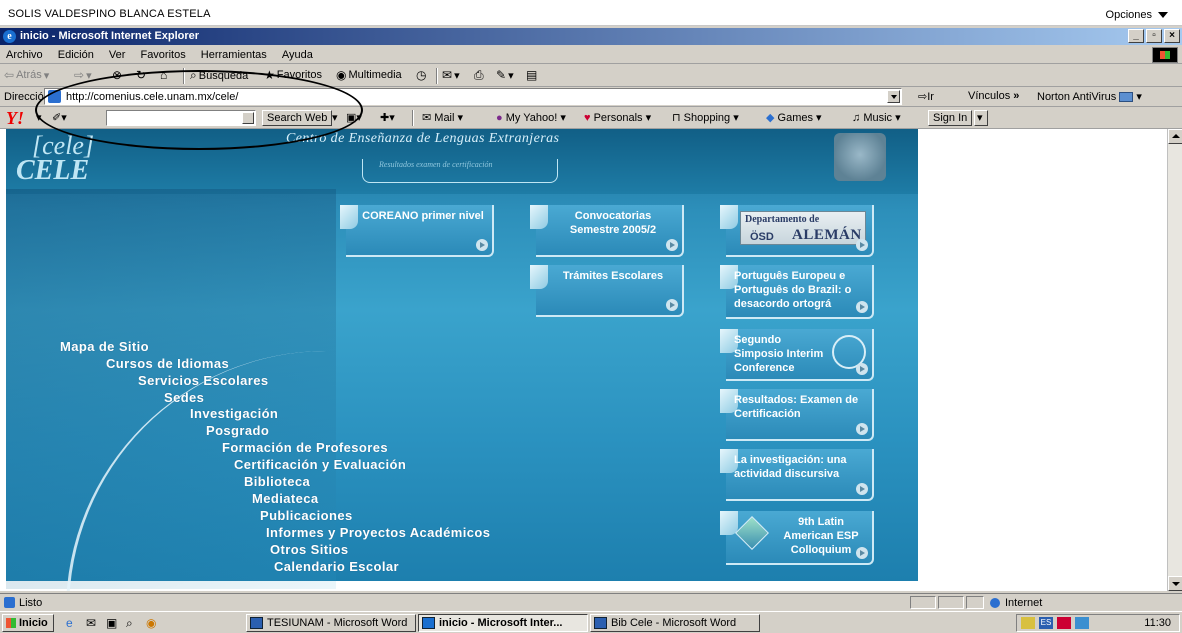 This screenshot has width=1182, height=633. What do you see at coordinates (331, 623) in the screenshot?
I see `taskbar-word-tesiunam: TESIUNAM - Microsoft Word` at bounding box center [331, 623].